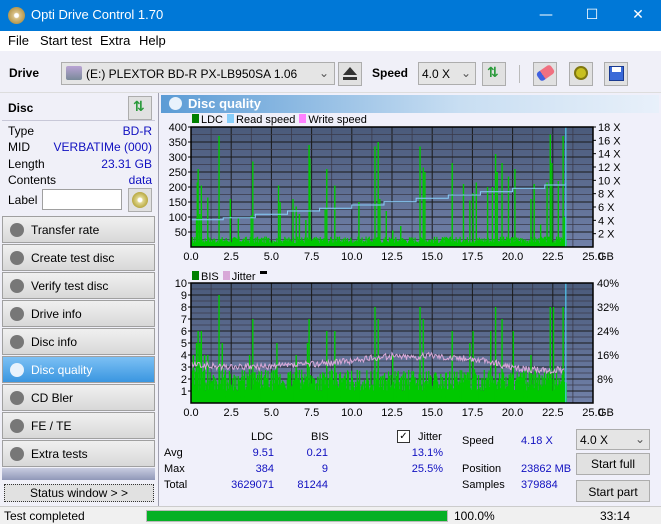 The image size is (661, 524). Describe the element at coordinates (78, 313) in the screenshot. I see `nav-drive-info: Drive info` at that location.